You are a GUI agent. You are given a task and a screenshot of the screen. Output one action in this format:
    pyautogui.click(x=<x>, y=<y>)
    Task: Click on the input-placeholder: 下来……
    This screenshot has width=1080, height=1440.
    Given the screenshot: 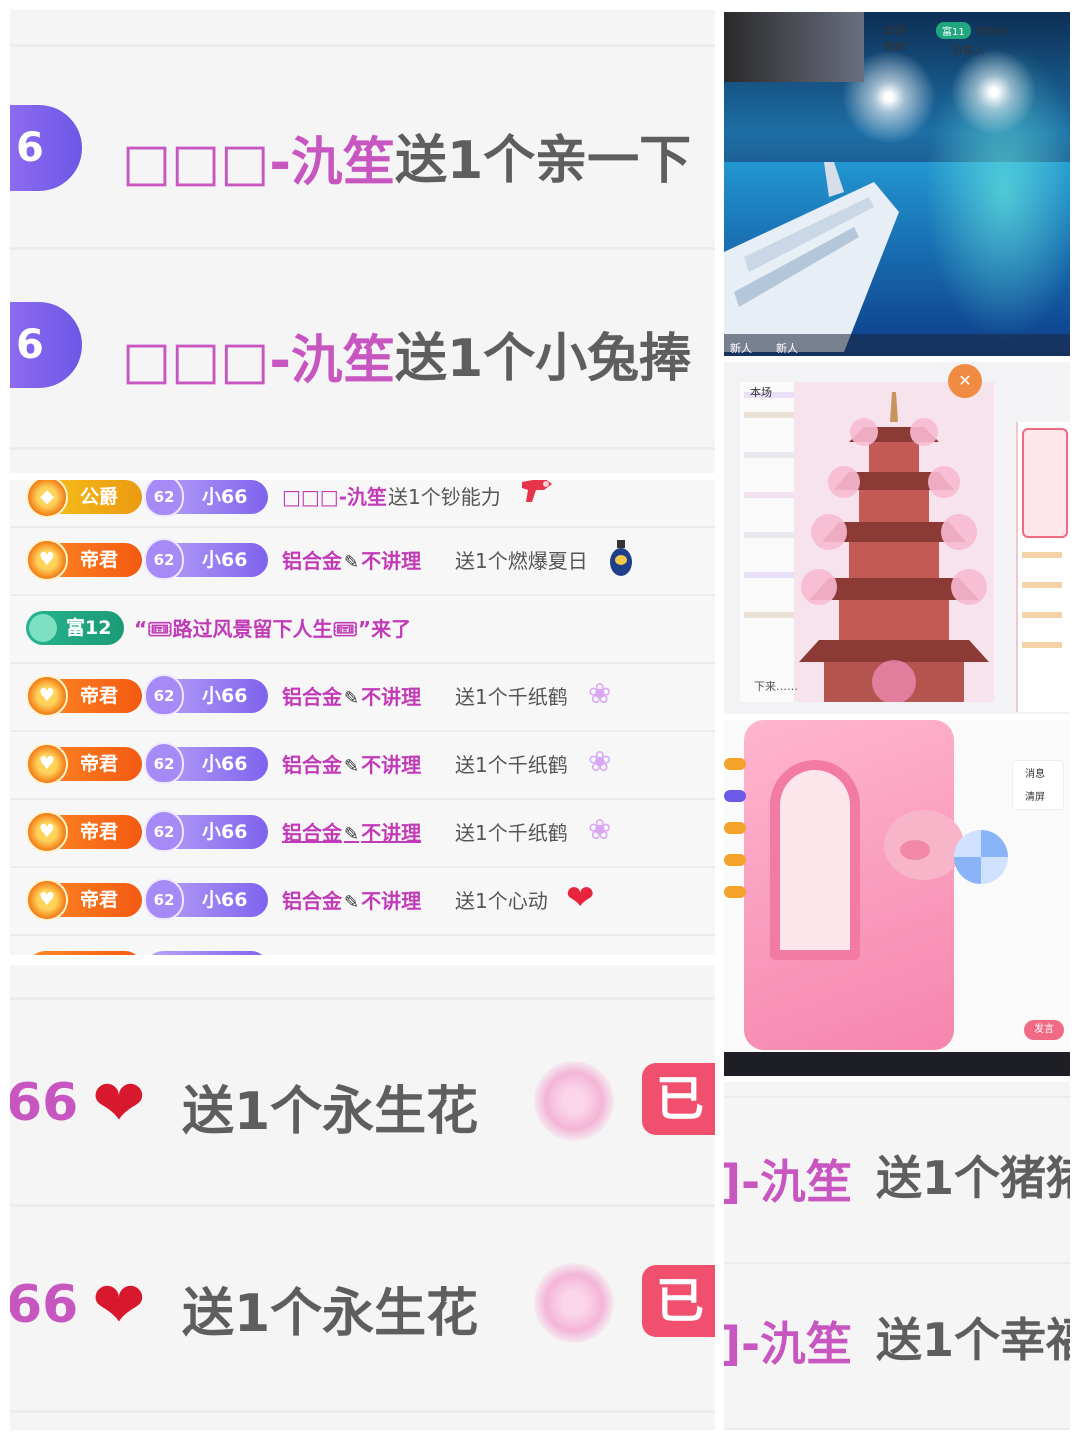 What is the action you would take?
    pyautogui.click(x=776, y=686)
    